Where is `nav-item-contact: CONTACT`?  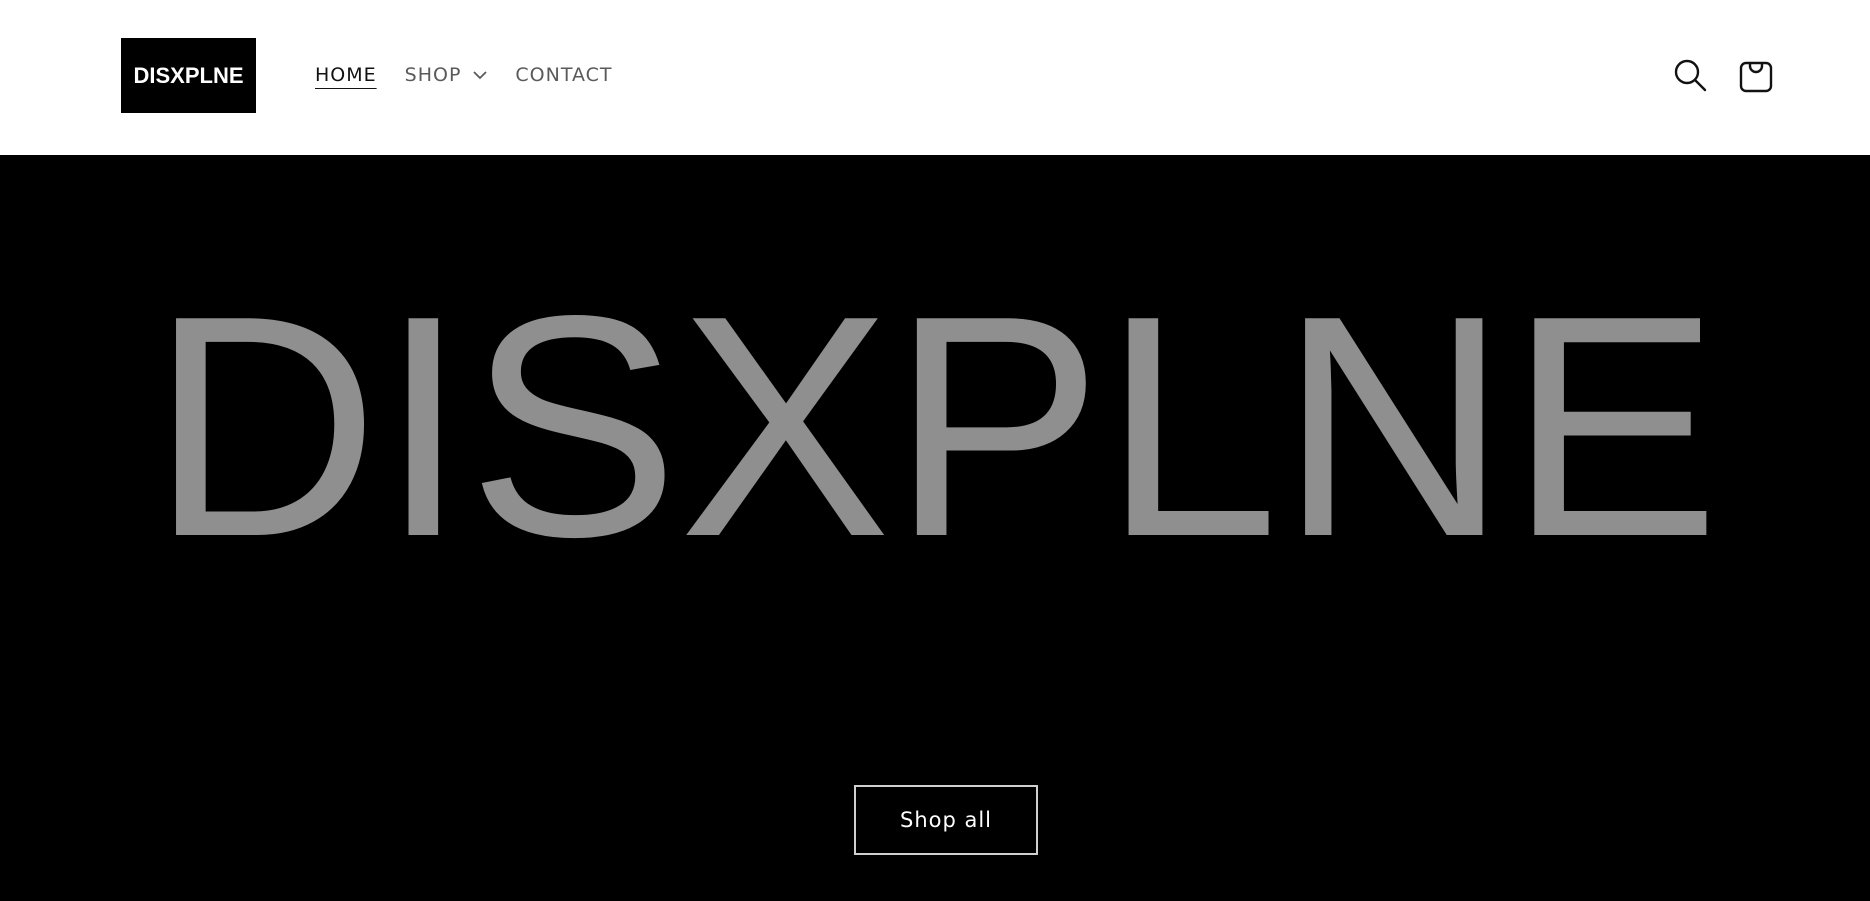 nav-item-contact: CONTACT is located at coordinates (563, 75).